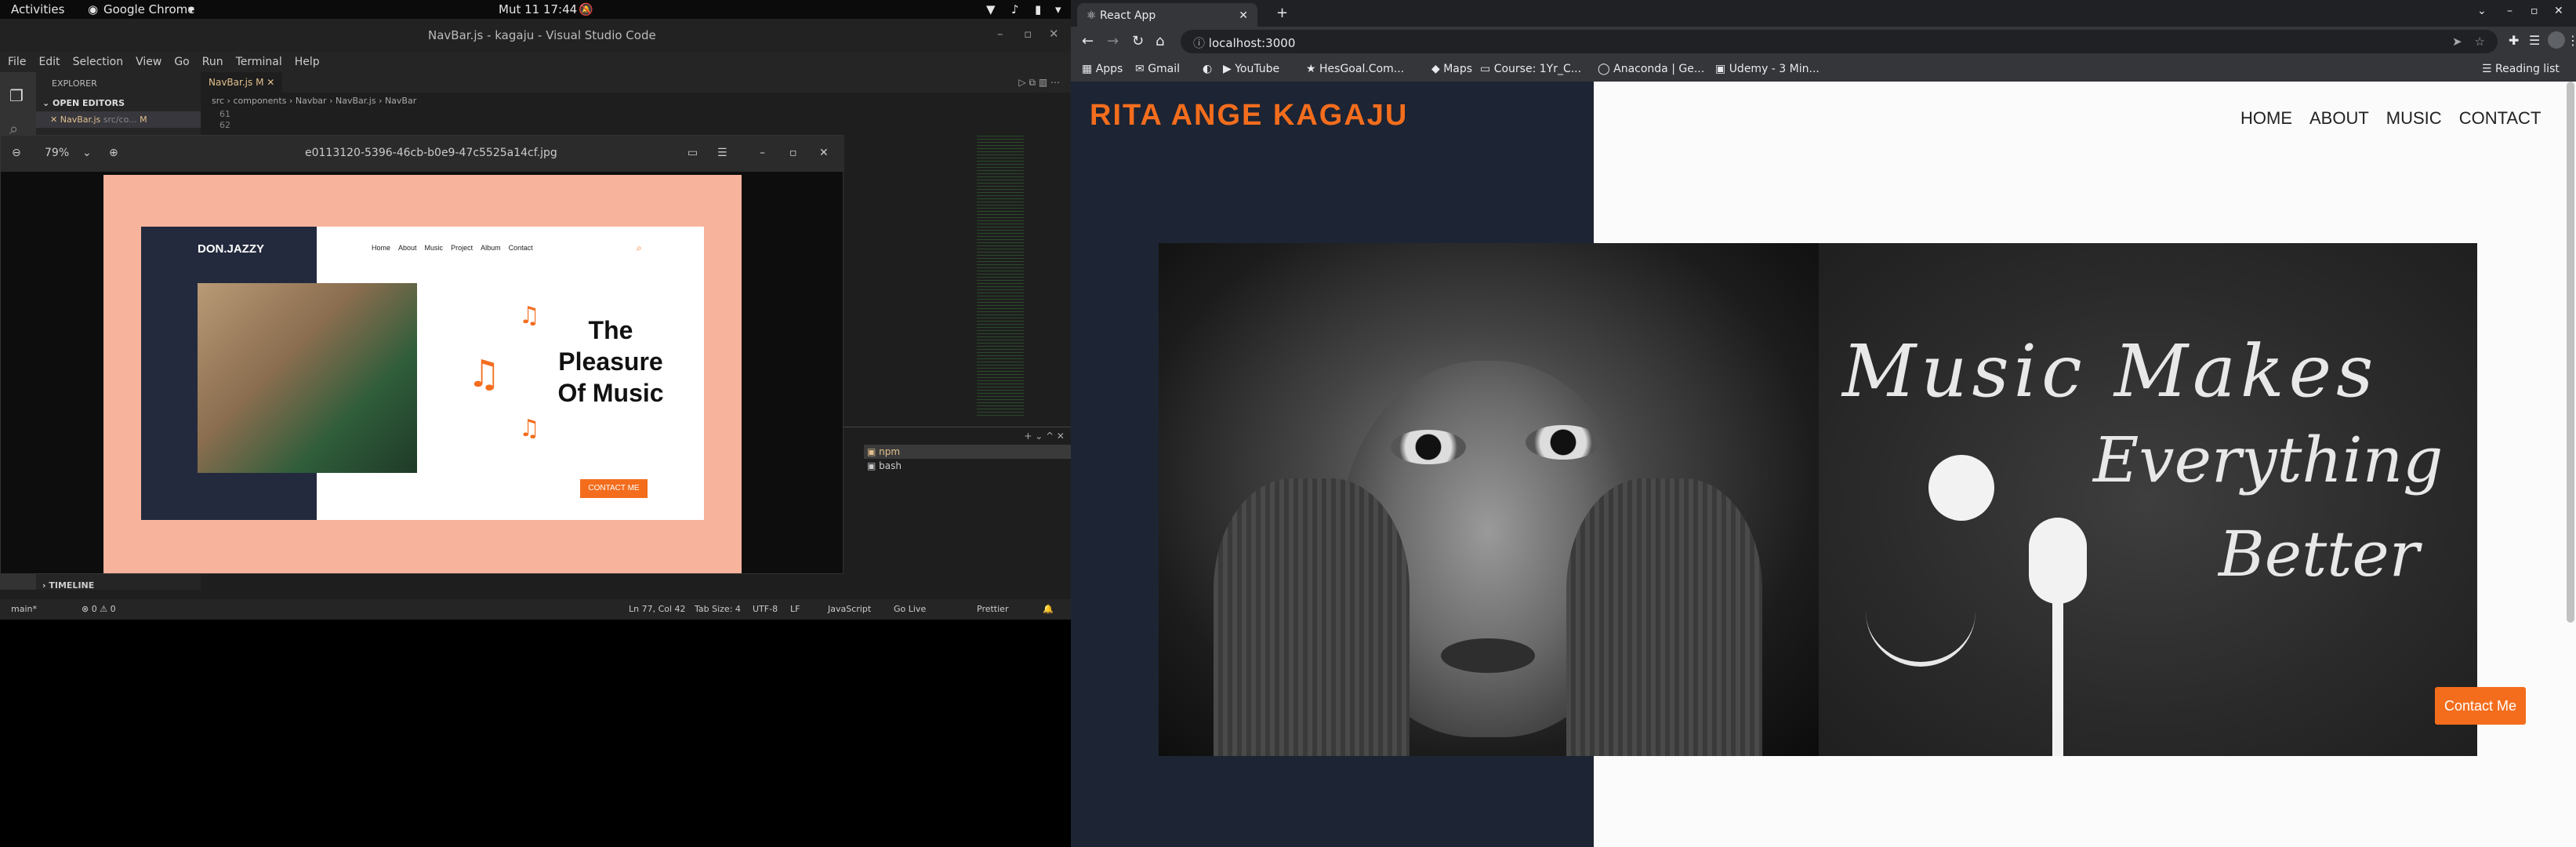 This screenshot has width=2576, height=847. What do you see at coordinates (119, 103) in the screenshot?
I see `open-editors-section: ⌄ OPEN EDITORS` at bounding box center [119, 103].